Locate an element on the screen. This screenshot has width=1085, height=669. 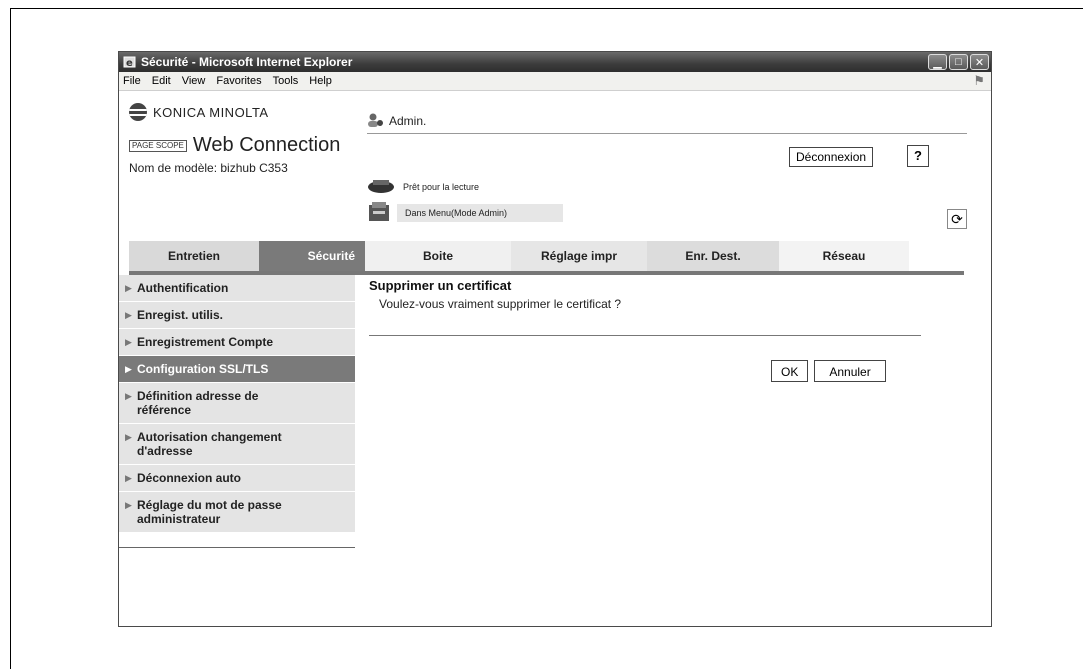
sidebar-item-label: Définition adresse de référence is located at coordinates (198, 403).